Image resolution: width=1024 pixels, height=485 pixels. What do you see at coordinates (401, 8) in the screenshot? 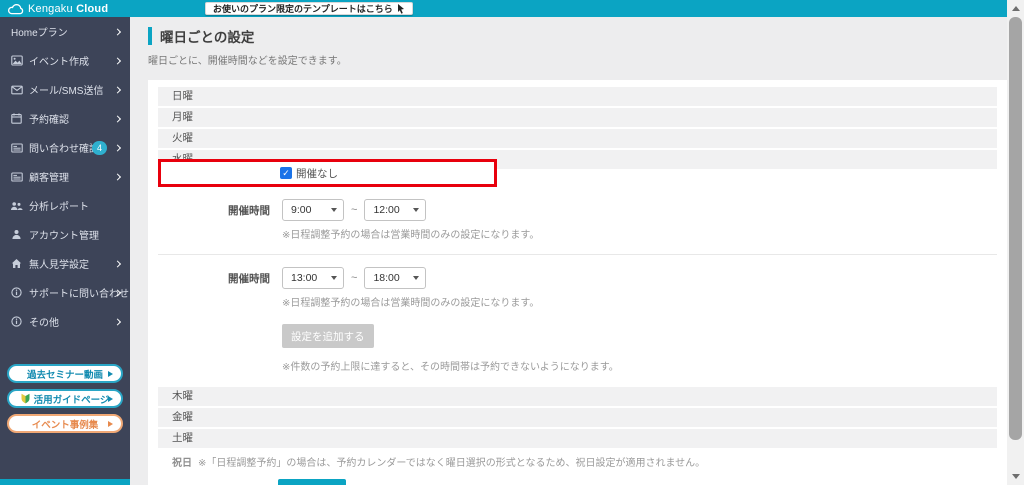
I see `cursor-icon` at bounding box center [401, 8].